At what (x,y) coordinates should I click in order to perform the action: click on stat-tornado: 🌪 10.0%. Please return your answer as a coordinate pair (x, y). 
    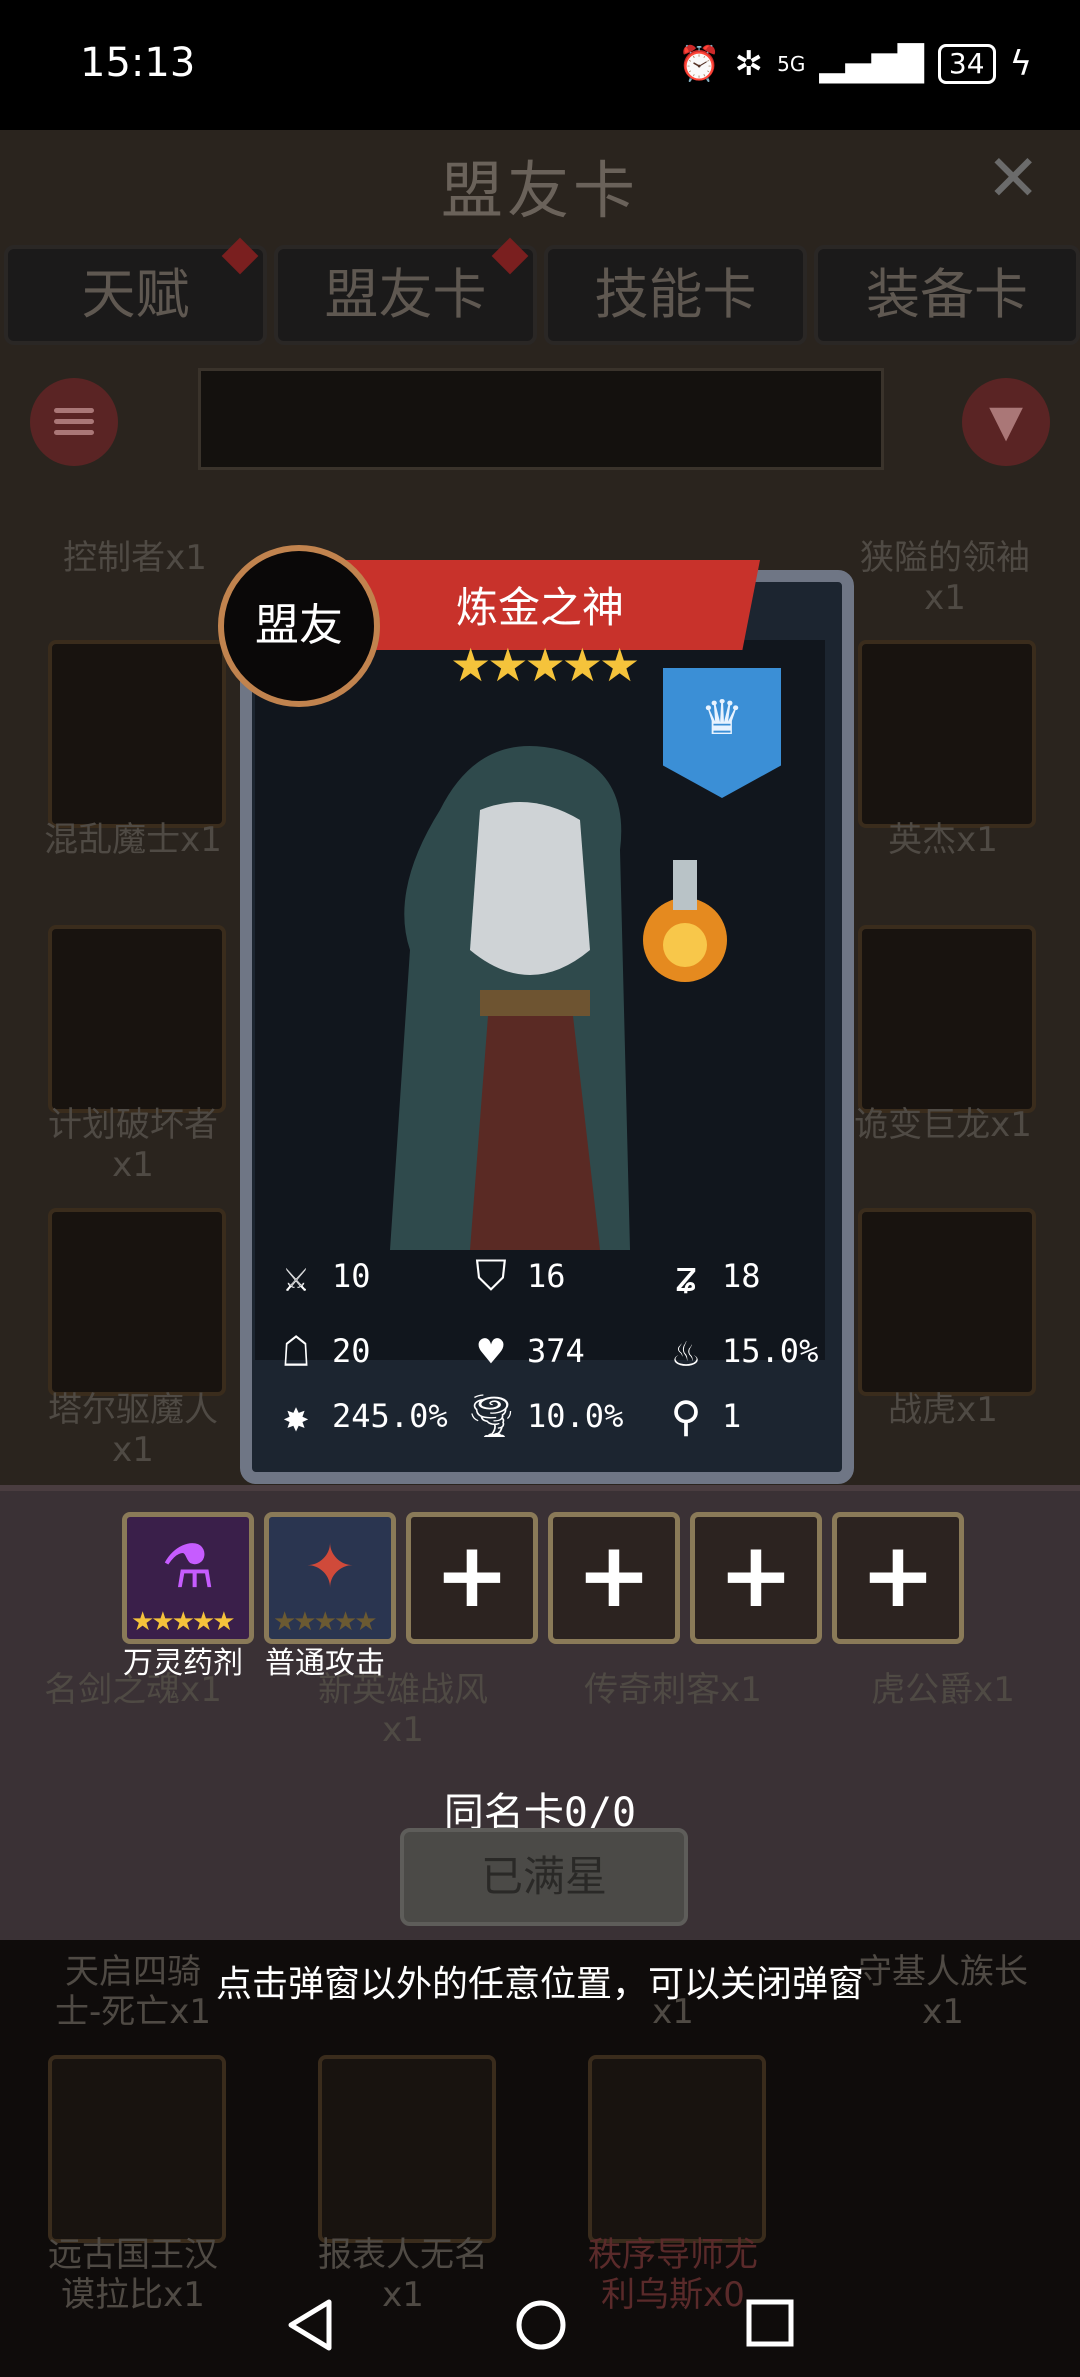
    Looking at the image, I should click on (544, 1416).